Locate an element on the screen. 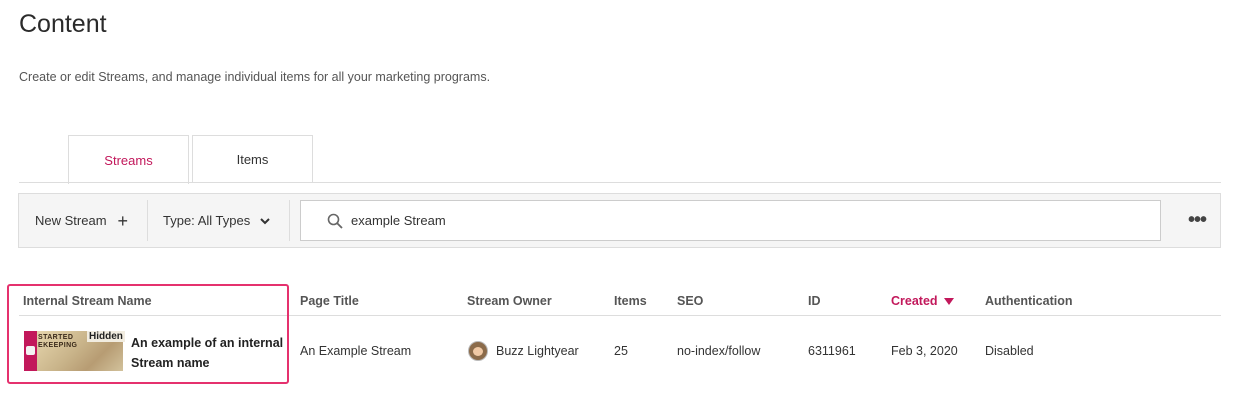 The image size is (1235, 401). content-tabs: Streams Items is located at coordinates (190, 159).